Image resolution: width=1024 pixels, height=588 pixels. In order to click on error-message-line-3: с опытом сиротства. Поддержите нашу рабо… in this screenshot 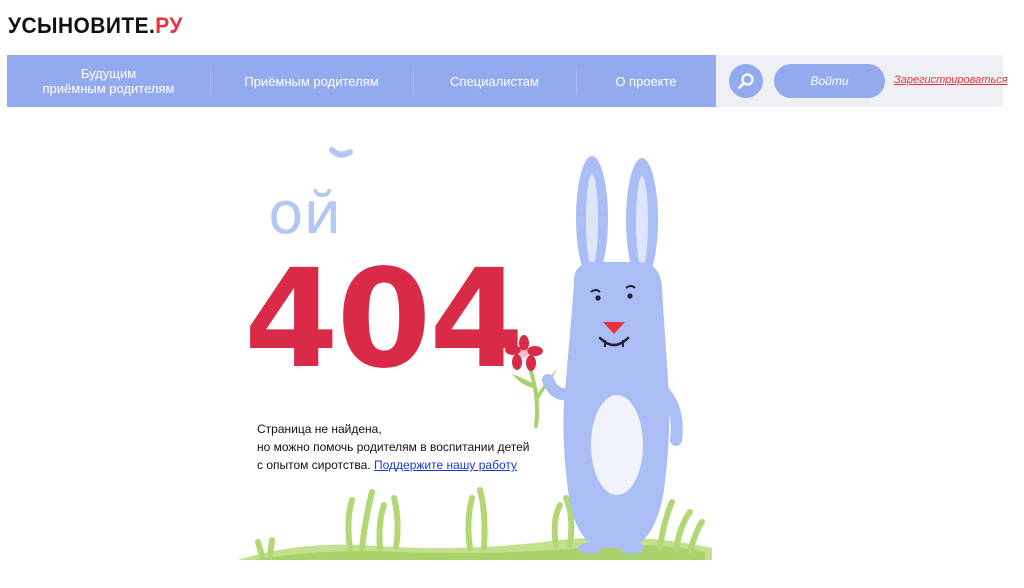, I will do `click(393, 465)`.